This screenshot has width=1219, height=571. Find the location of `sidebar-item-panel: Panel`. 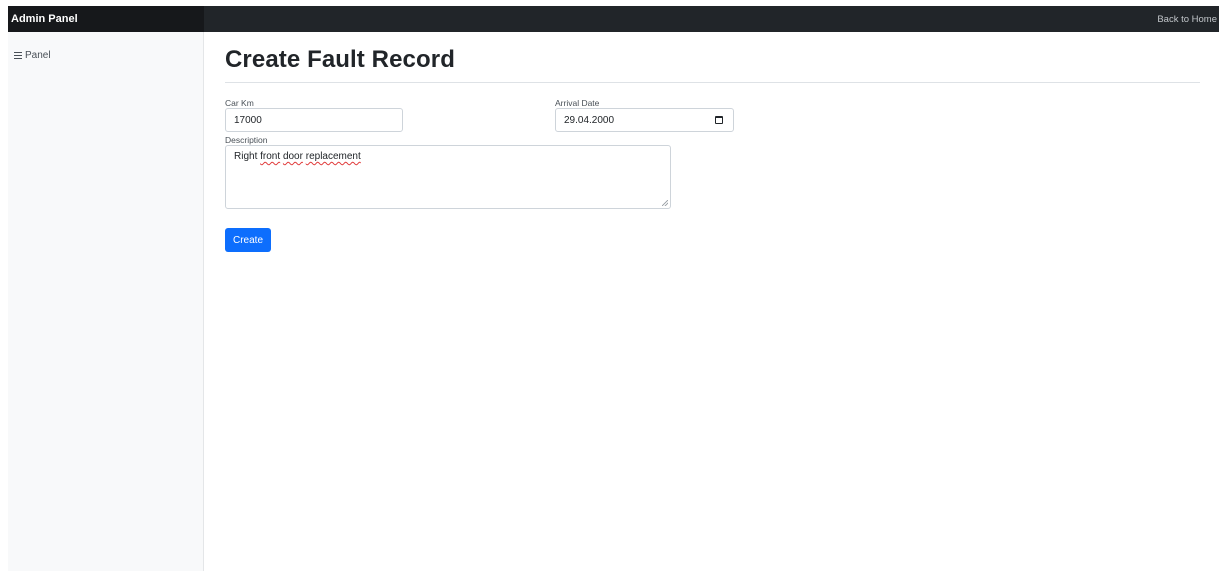

sidebar-item-panel: Panel is located at coordinates (32, 55).